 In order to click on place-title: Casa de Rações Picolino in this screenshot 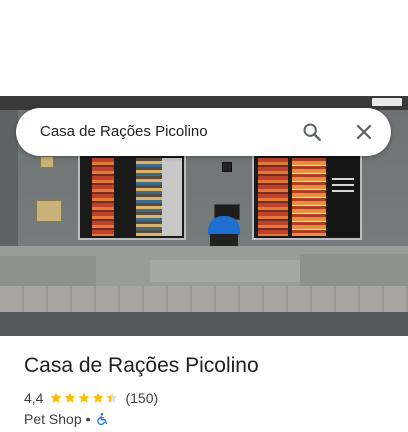, I will do `click(141, 365)`.